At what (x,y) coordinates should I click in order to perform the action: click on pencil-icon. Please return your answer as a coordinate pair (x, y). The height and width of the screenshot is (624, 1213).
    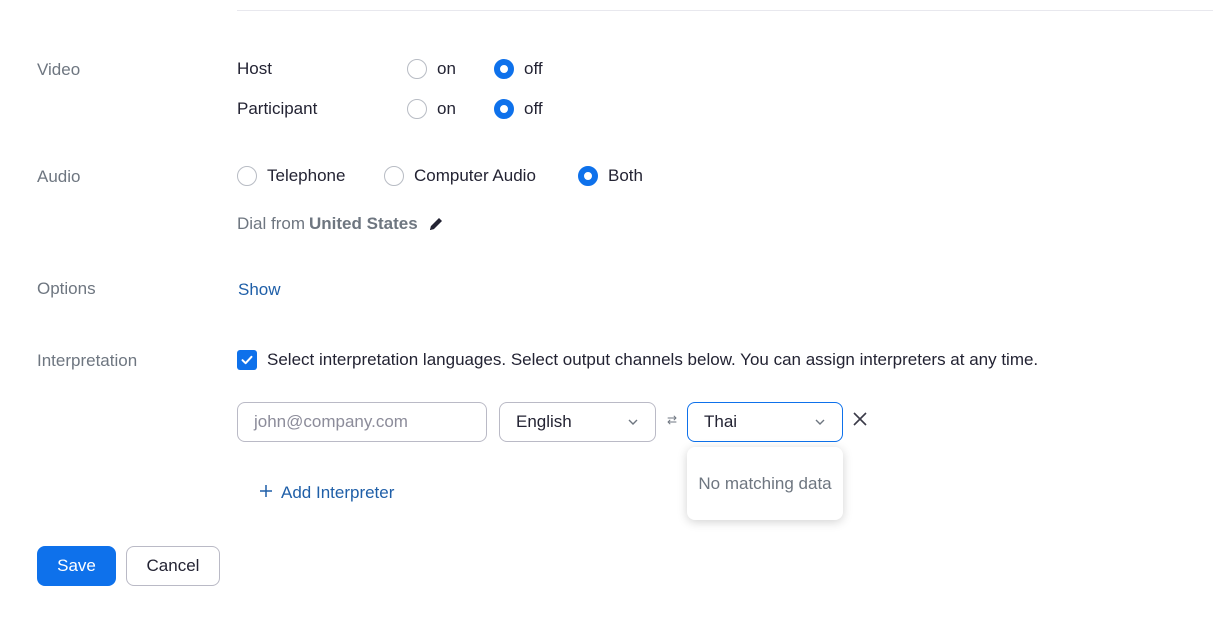
    Looking at the image, I should click on (436, 224).